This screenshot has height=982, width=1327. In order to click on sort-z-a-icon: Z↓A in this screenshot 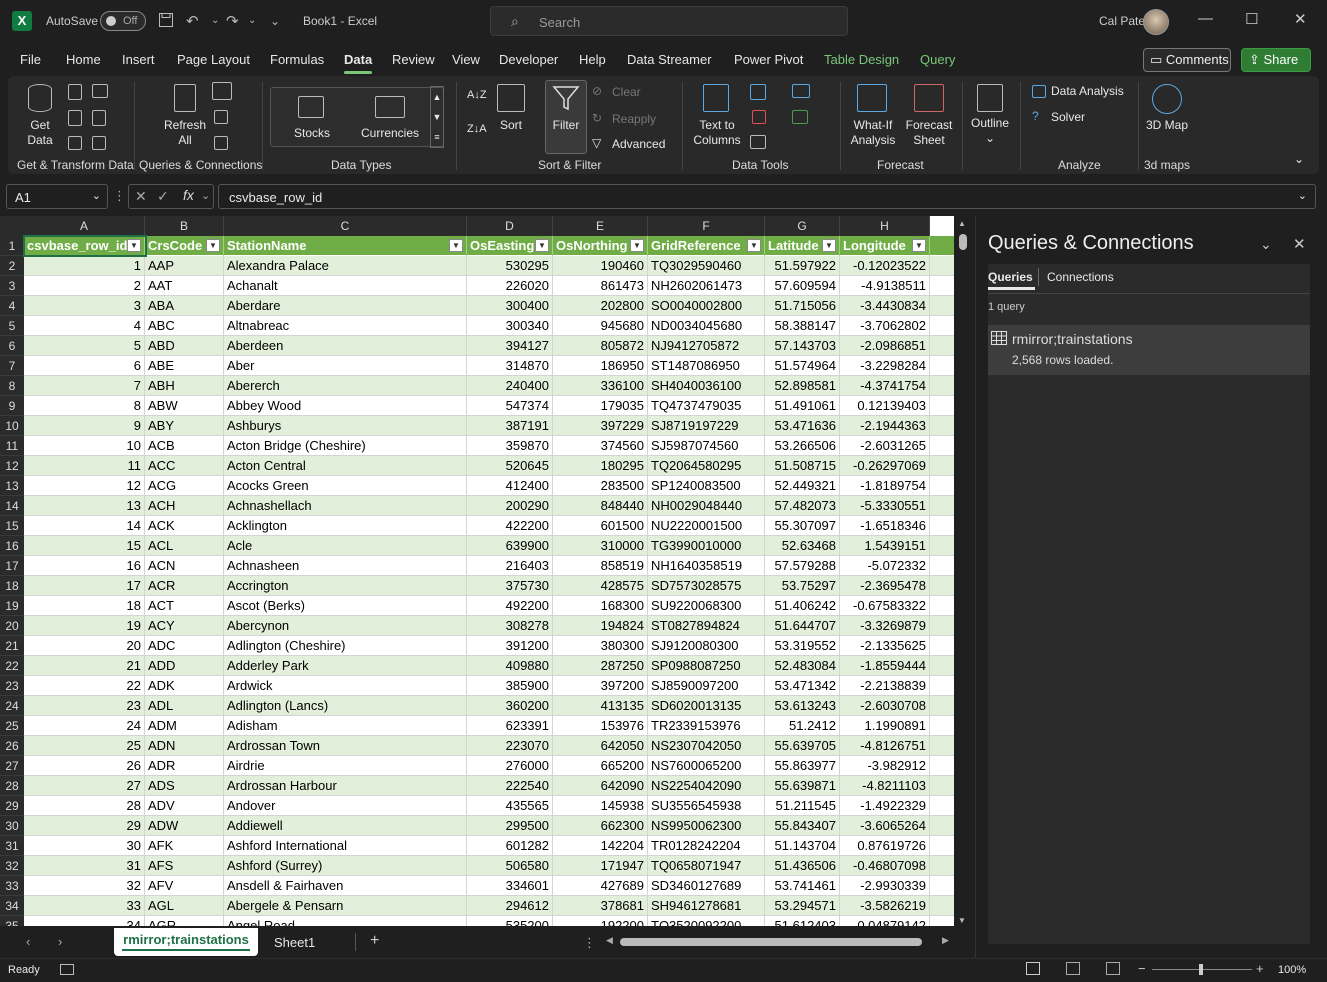, I will do `click(477, 129)`.